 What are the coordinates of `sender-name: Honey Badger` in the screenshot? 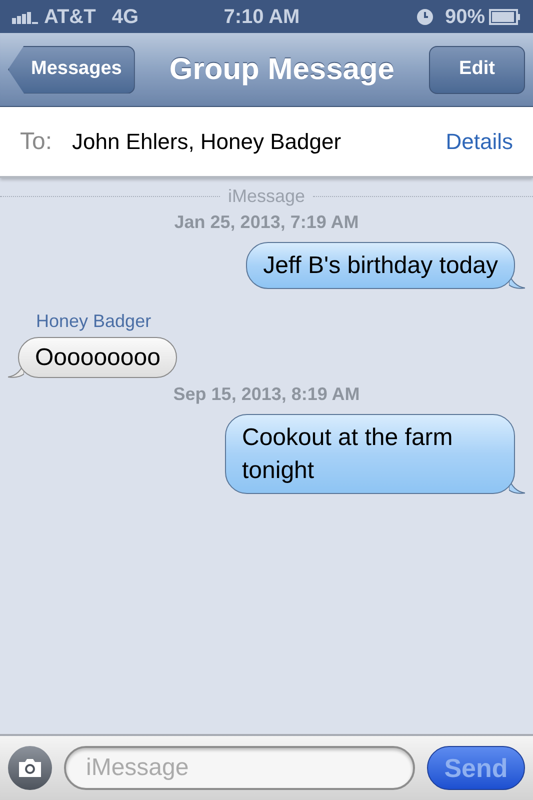 It's located at (94, 321).